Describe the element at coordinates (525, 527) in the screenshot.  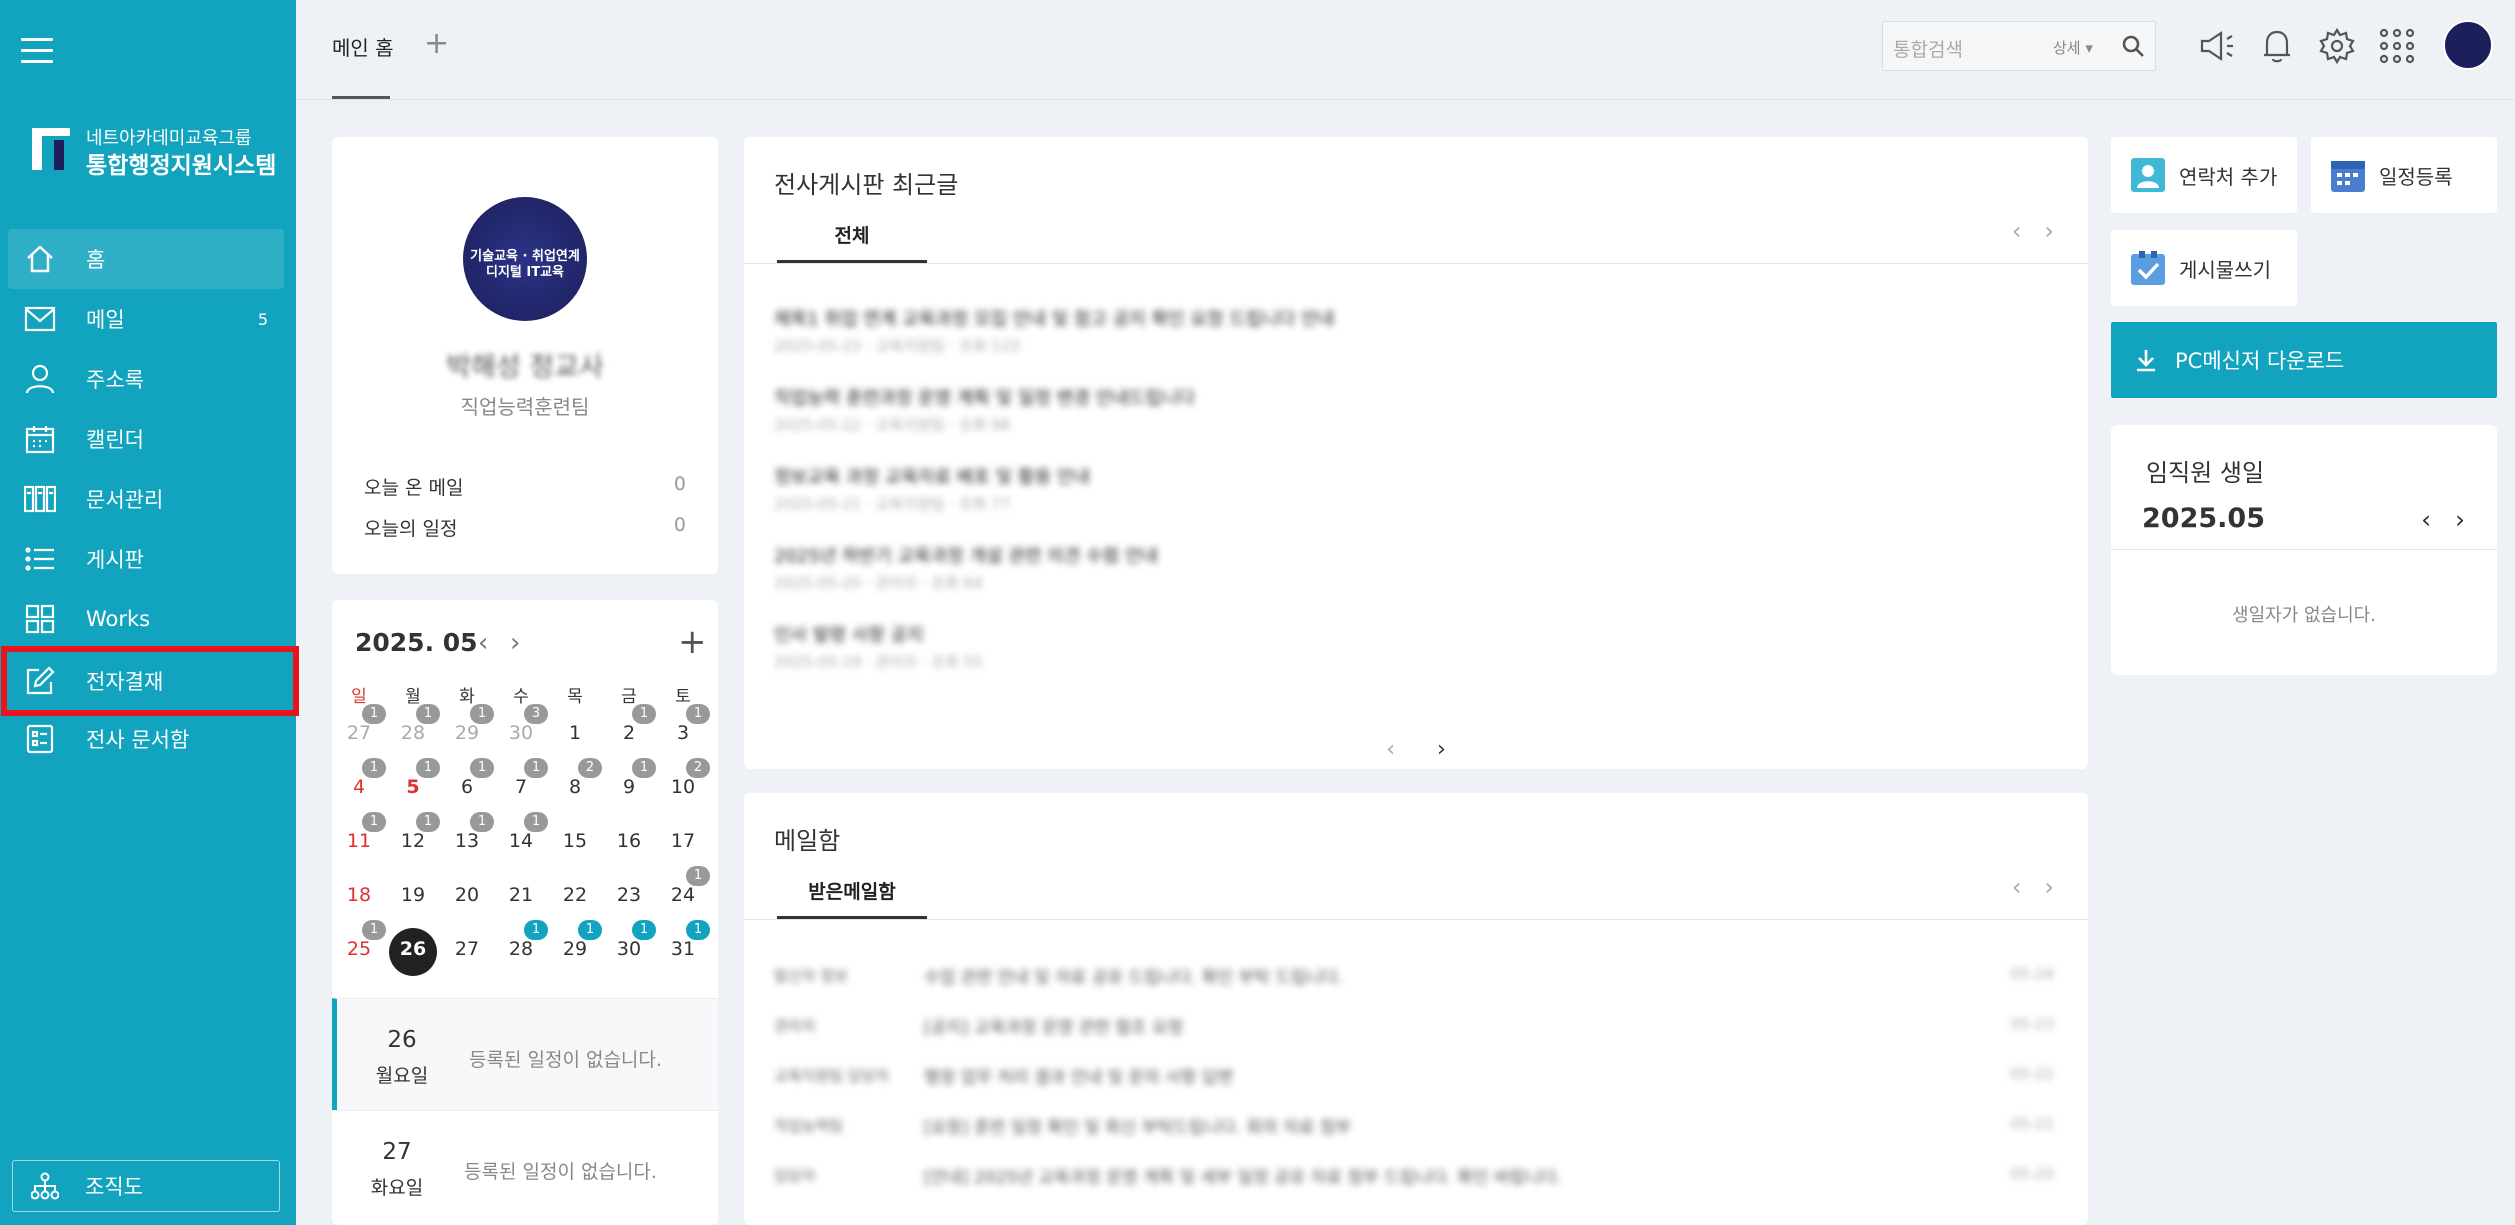
I see `today-schedule-row: 오늘의 일정 0` at that location.